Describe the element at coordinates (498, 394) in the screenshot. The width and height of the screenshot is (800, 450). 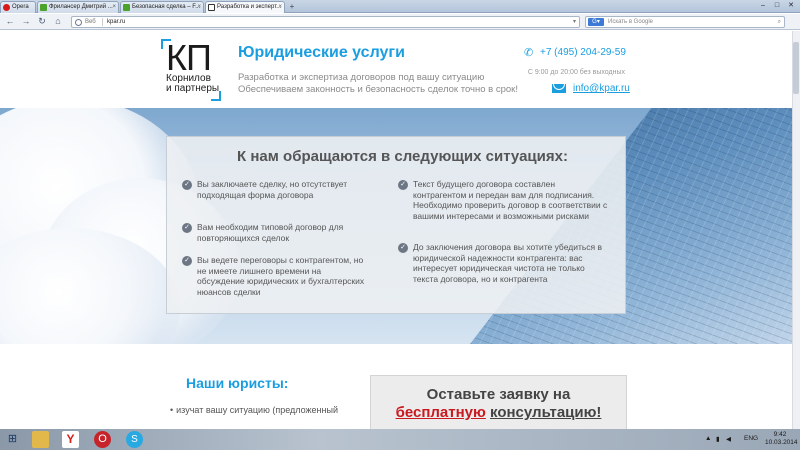
I see `cta-line1: Оставьте заявку на` at that location.